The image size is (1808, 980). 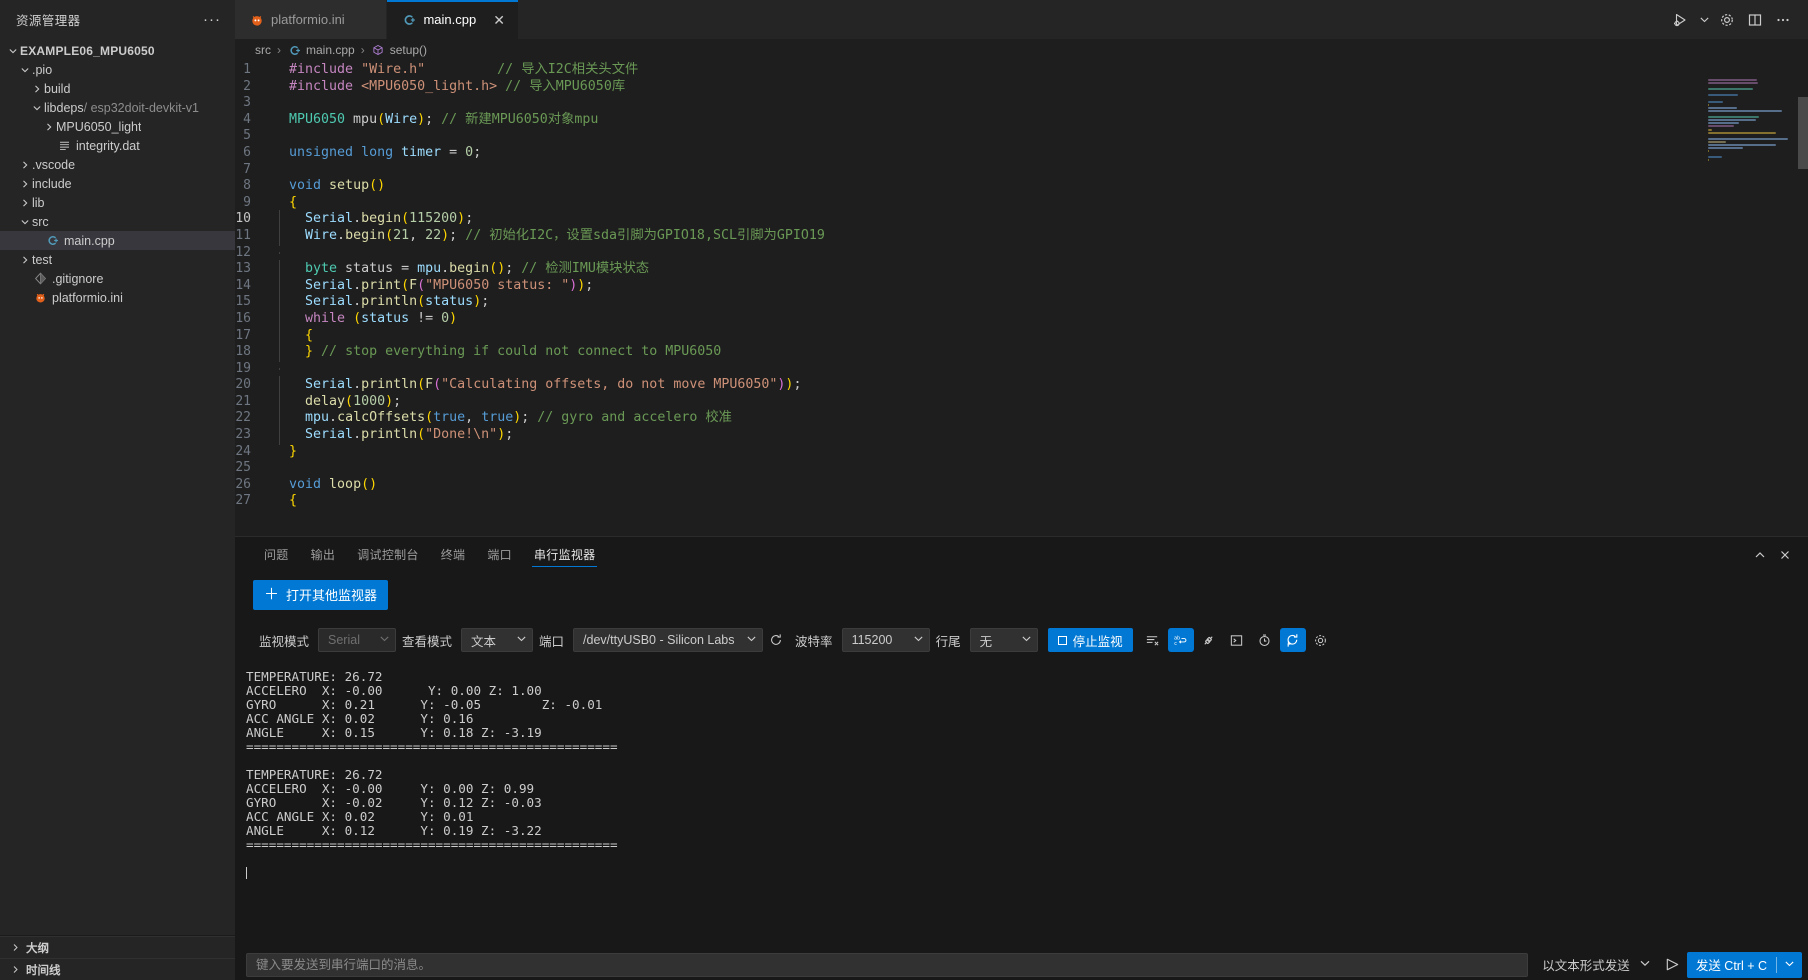 I want to click on code-line: 24}, so click(x=1021, y=452).